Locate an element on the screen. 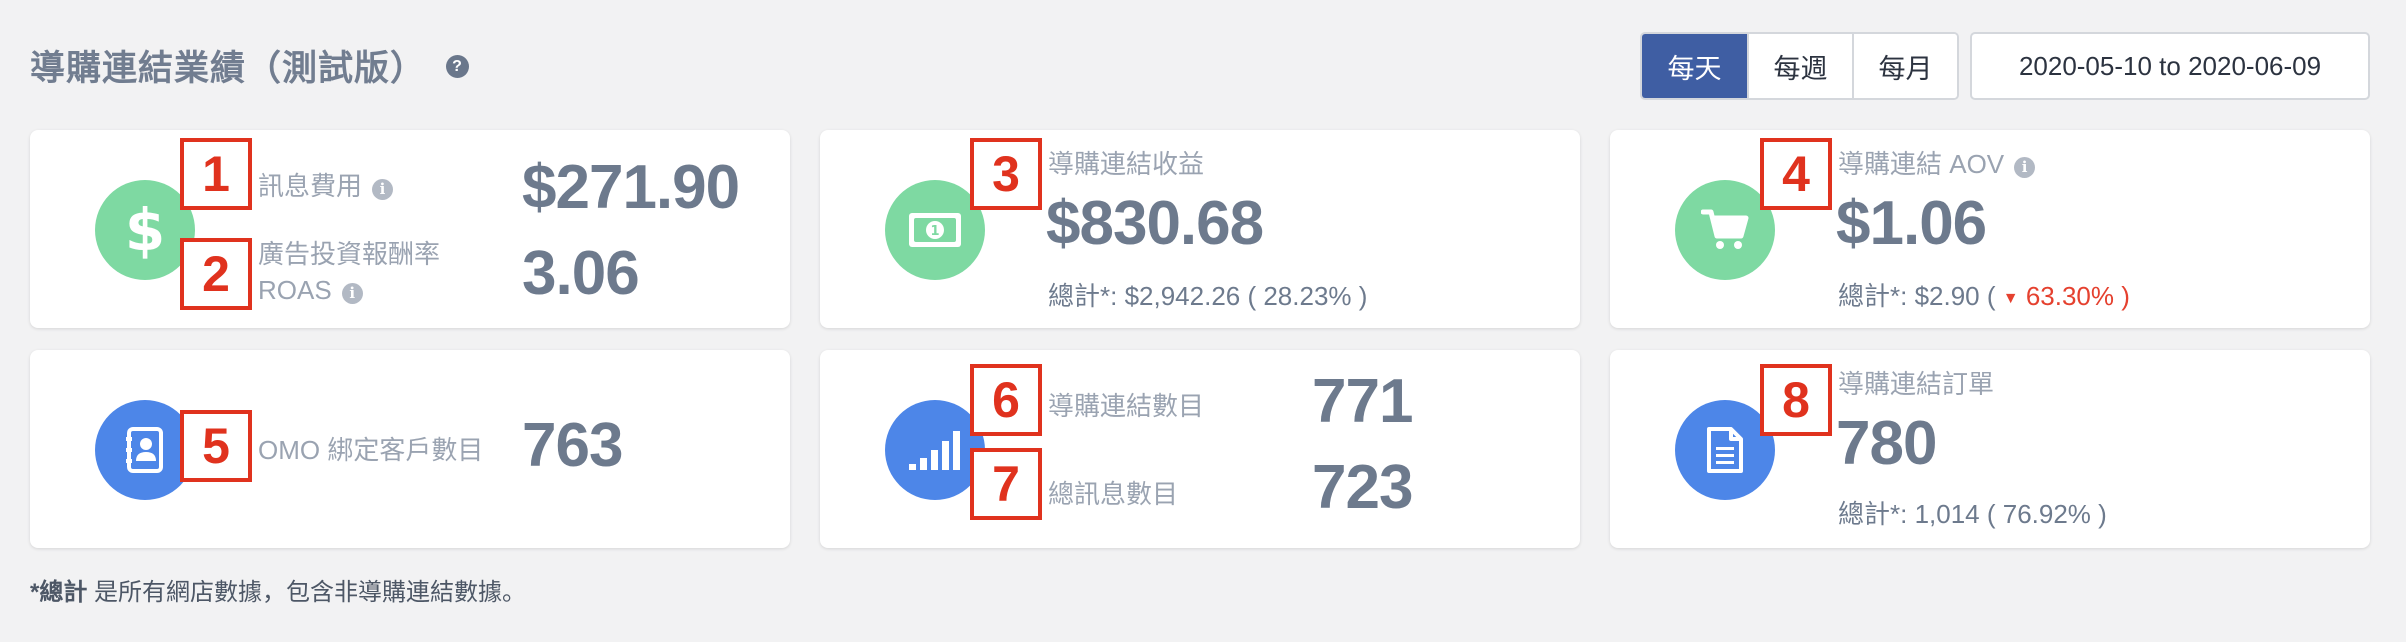 The width and height of the screenshot is (2406, 642). link-orders-label: 導購連結訂單 is located at coordinates (1916, 384).